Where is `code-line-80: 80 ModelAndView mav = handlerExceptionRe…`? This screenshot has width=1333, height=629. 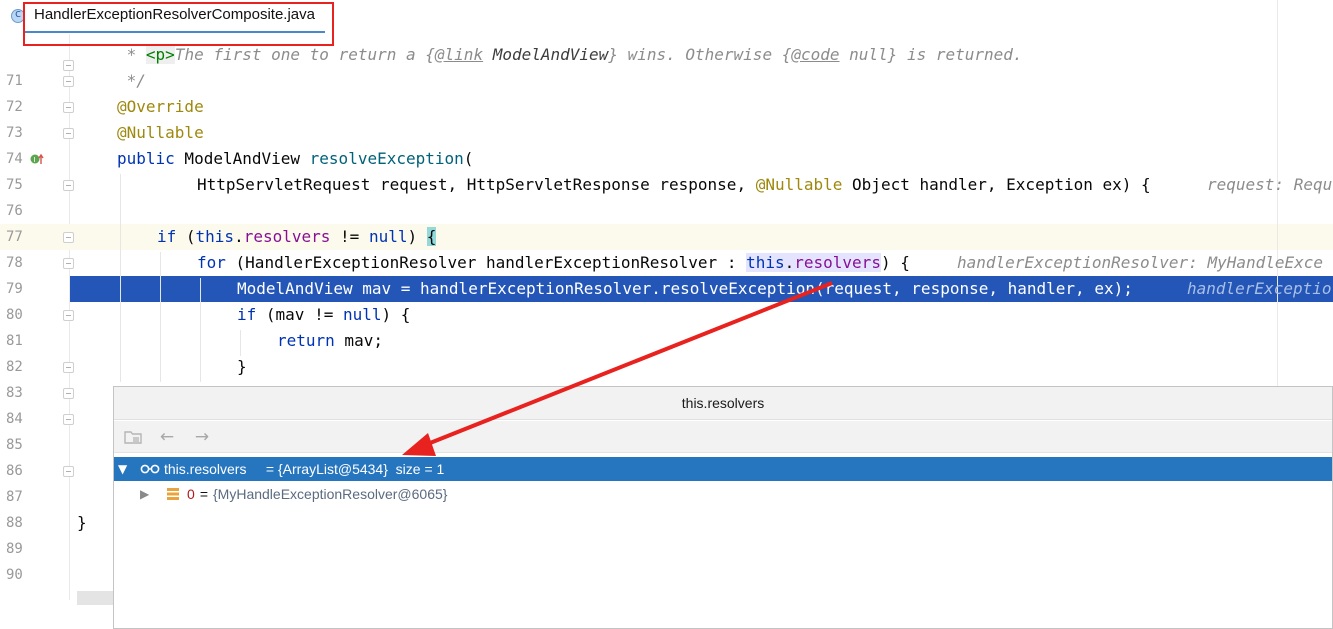 code-line-80: 80 ModelAndView mav = handlerExceptionRe… is located at coordinates (666, 299).